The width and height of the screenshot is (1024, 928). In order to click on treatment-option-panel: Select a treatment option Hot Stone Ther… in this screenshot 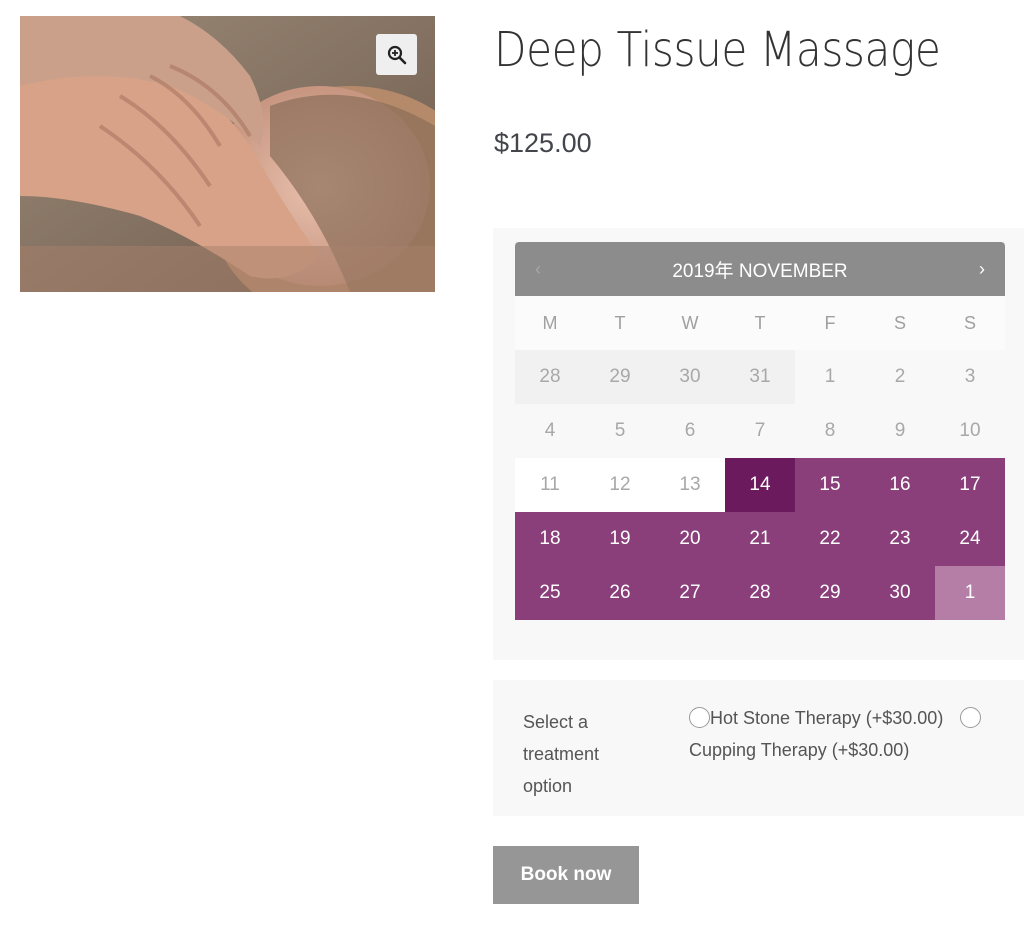, I will do `click(758, 748)`.